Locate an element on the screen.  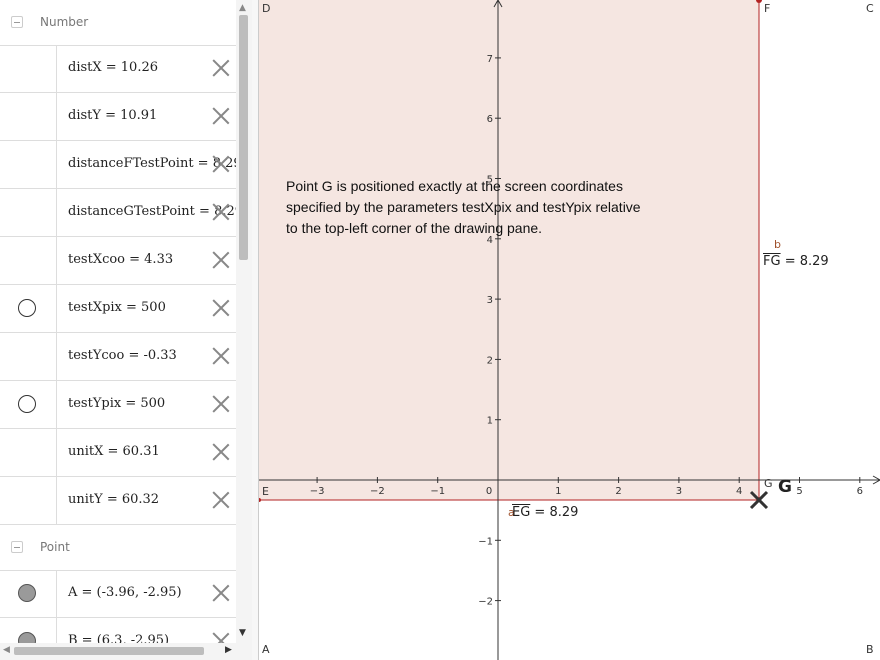
point-label-b: B is located at coordinates (870, 649).